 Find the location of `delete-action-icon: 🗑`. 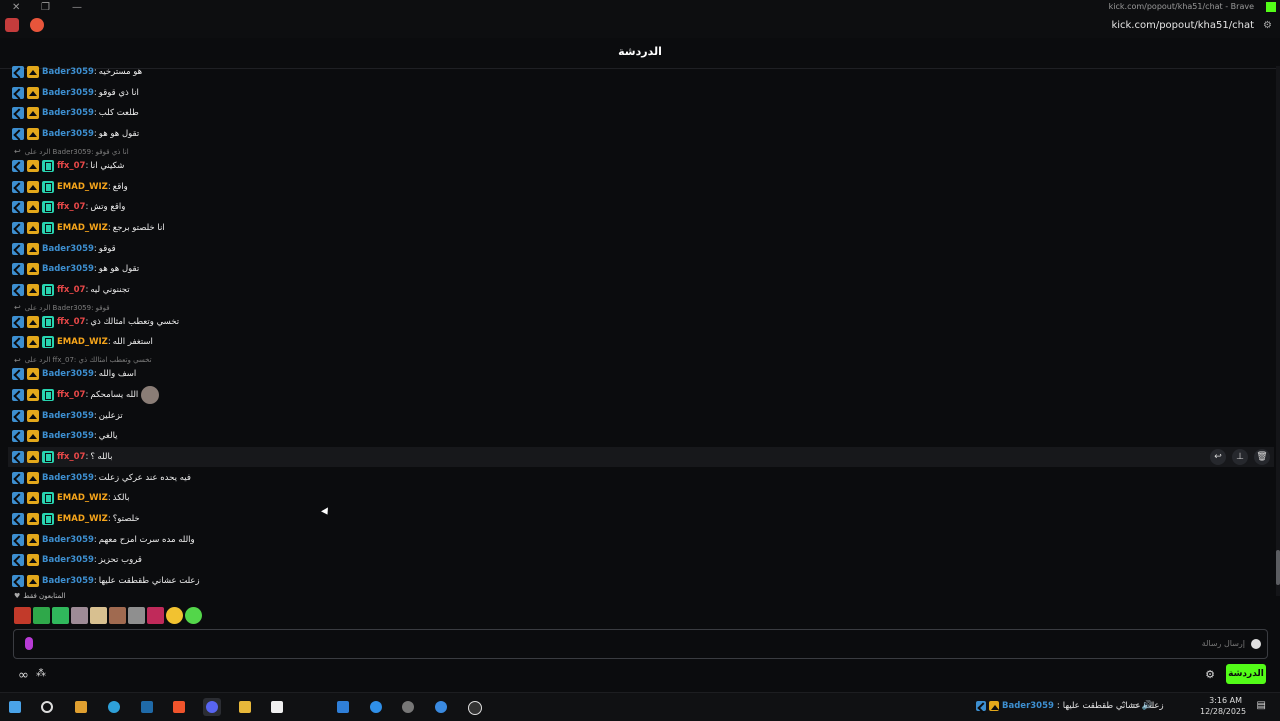

delete-action-icon: 🗑 is located at coordinates (1262, 456).